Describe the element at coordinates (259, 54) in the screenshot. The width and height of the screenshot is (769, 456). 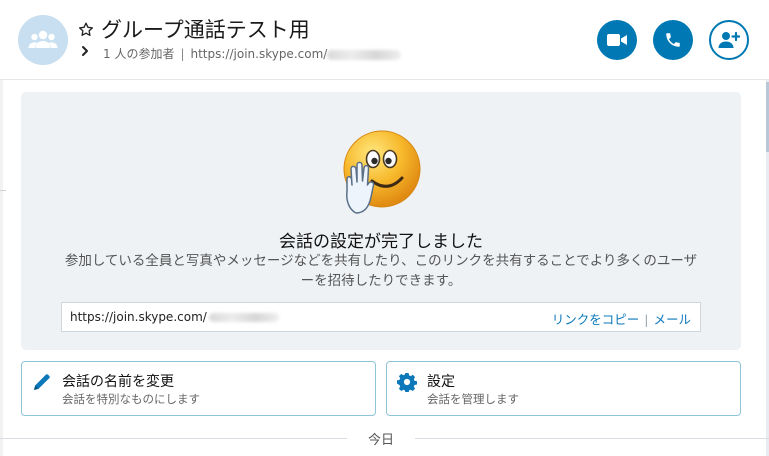
I see `conversation-link: https://join.skype.com/` at that location.